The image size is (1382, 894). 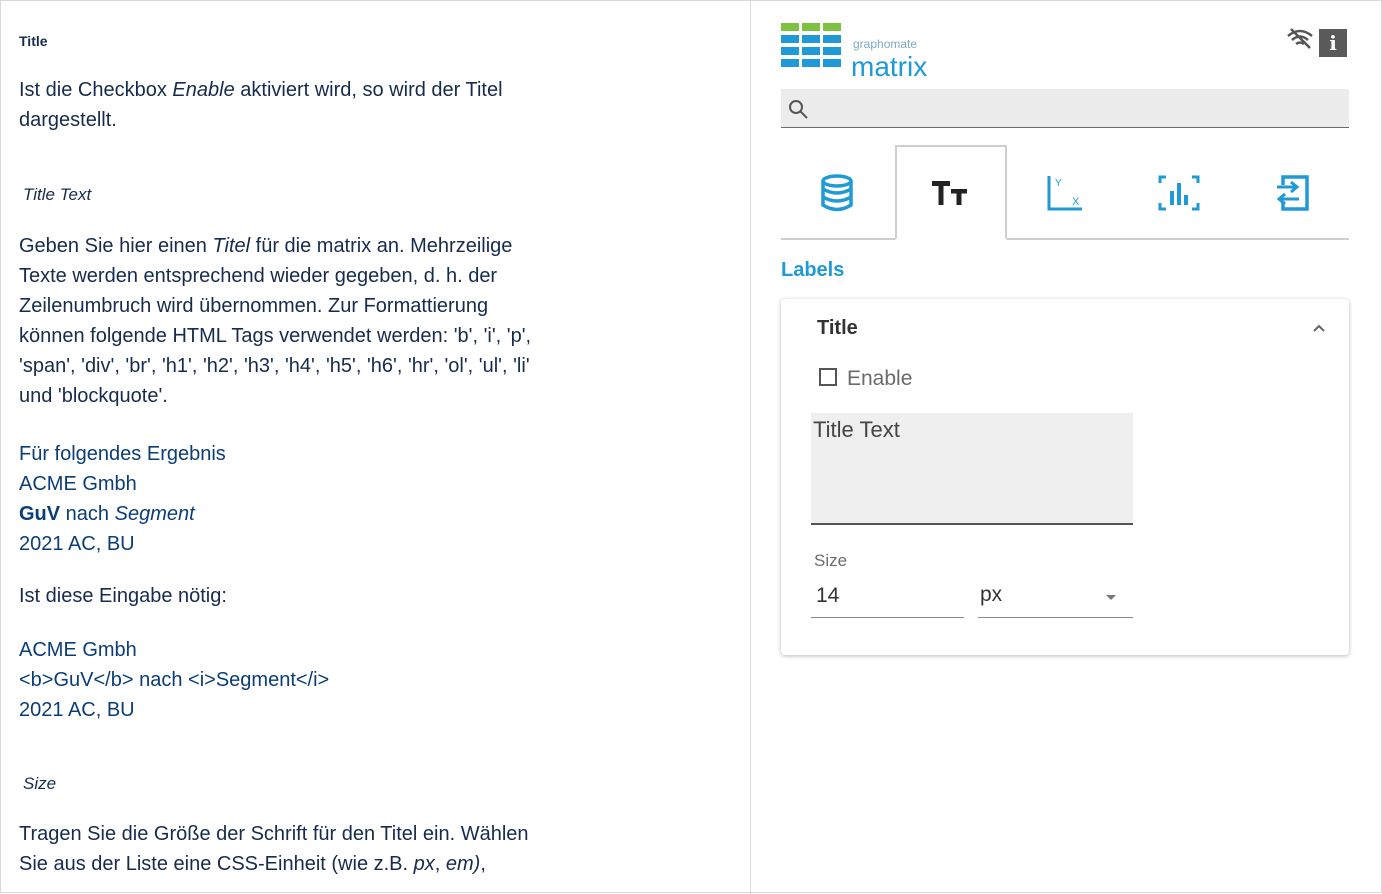 What do you see at coordinates (33, 41) in the screenshot?
I see `doc-heading: Title` at bounding box center [33, 41].